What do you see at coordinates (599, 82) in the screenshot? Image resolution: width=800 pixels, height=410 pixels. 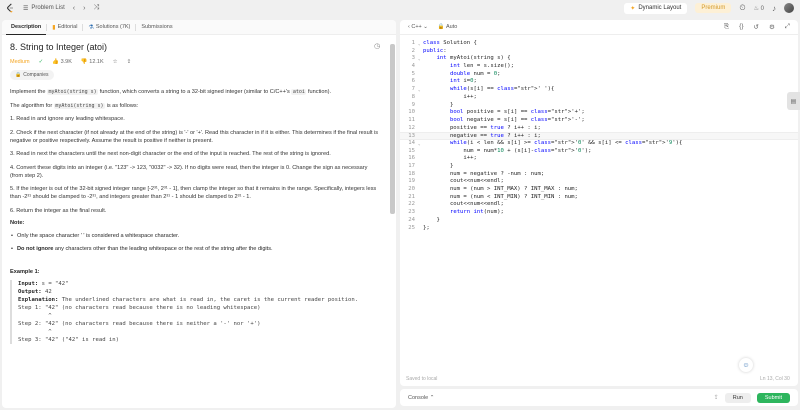 I see `code-line: 6 int i=0;` at bounding box center [599, 82].